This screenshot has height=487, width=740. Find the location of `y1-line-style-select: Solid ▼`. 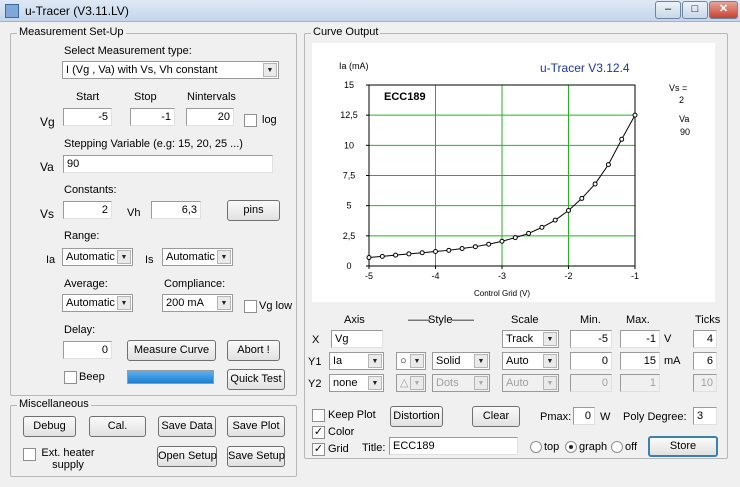

y1-line-style-select: Solid ▼ is located at coordinates (461, 361).